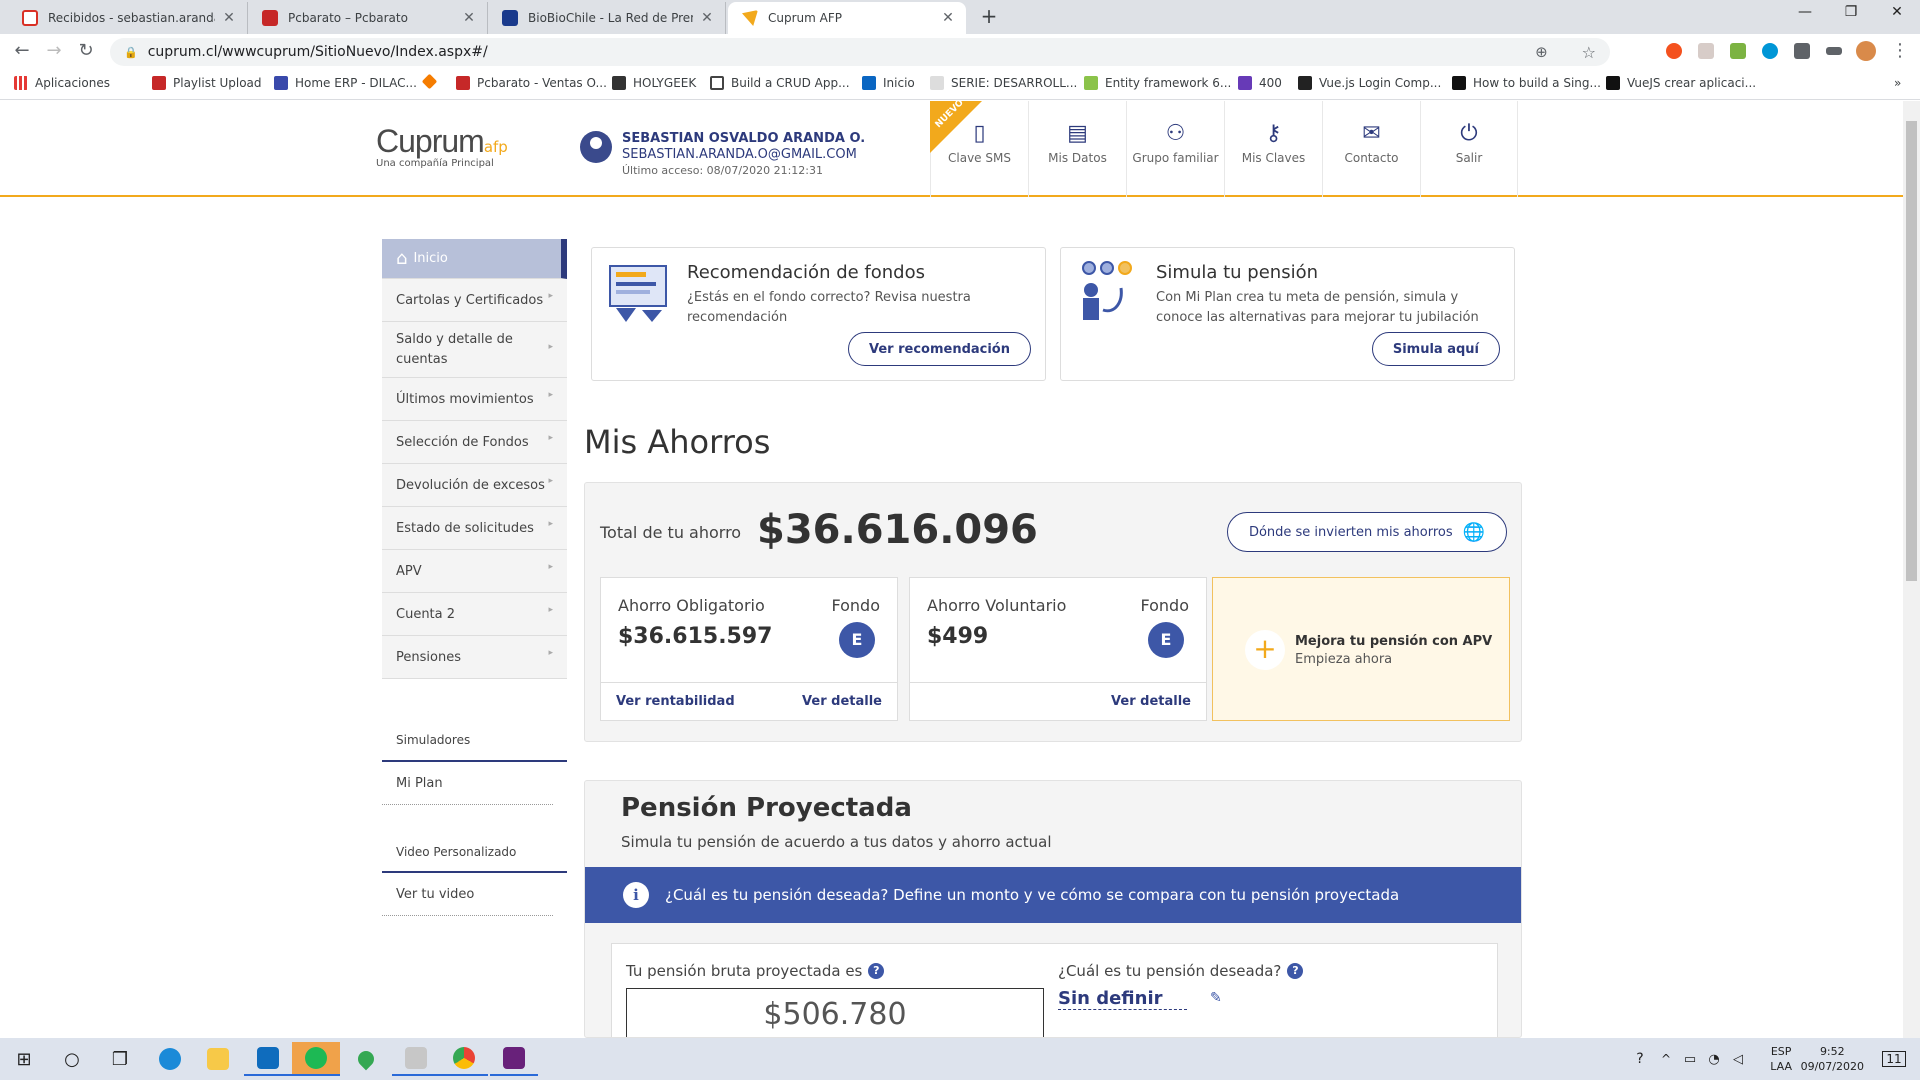 The width and height of the screenshot is (1920, 1080). Describe the element at coordinates (1435, 349) in the screenshot. I see `simula-aqui-button: Simula aquí` at that location.